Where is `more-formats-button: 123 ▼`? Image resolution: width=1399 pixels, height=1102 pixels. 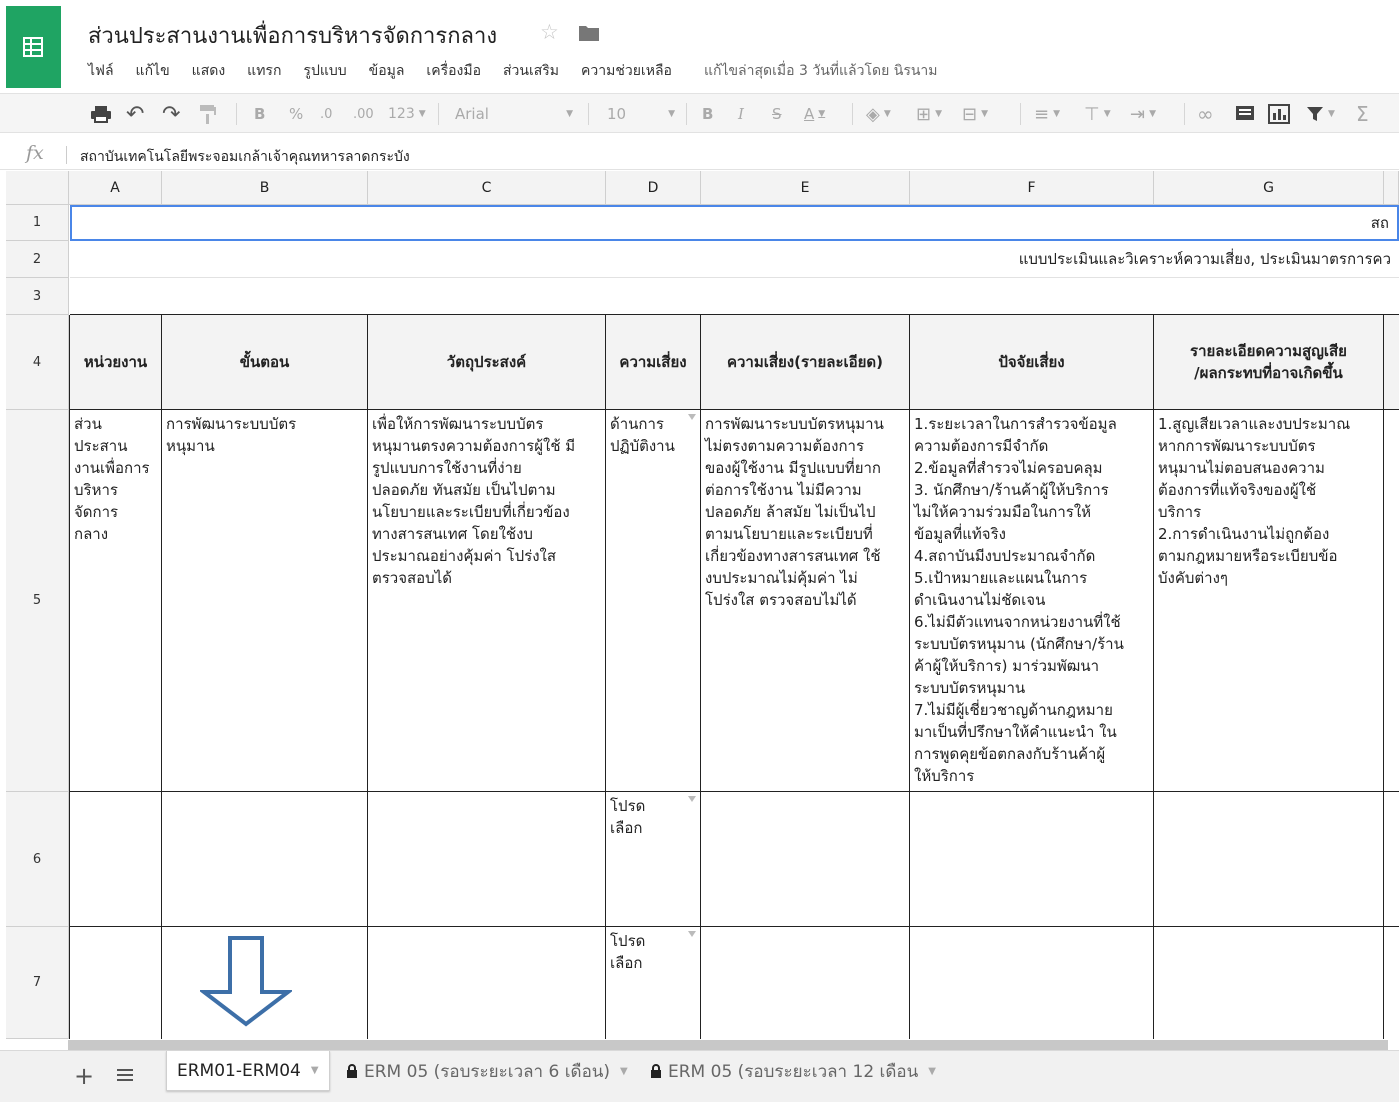
more-formats-button: 123 ▼ is located at coordinates (407, 114).